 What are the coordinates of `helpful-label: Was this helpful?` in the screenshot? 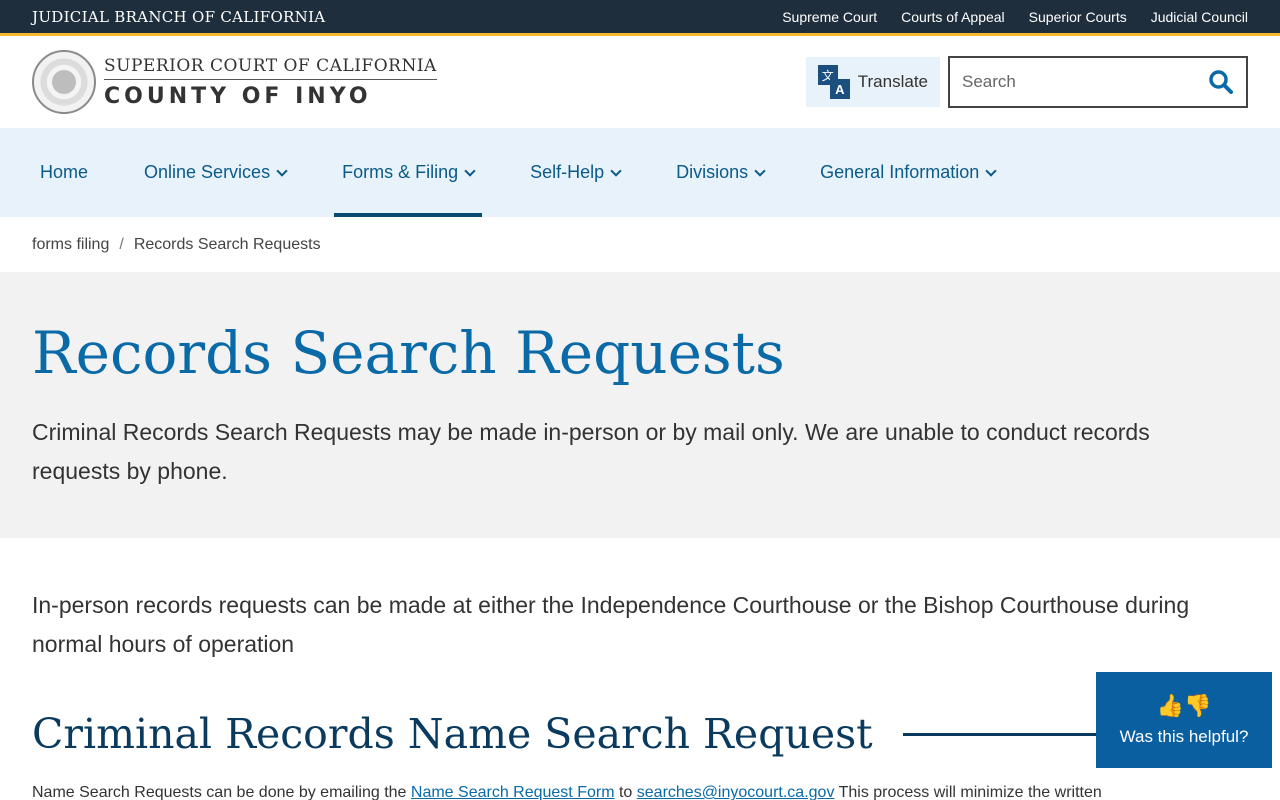 It's located at (1184, 736).